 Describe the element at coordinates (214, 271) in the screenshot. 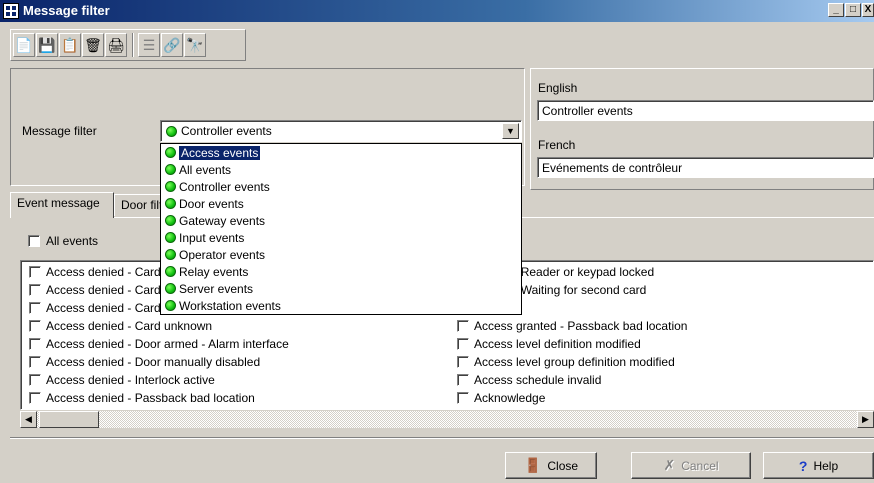

I see `option-label: Relay events` at that location.